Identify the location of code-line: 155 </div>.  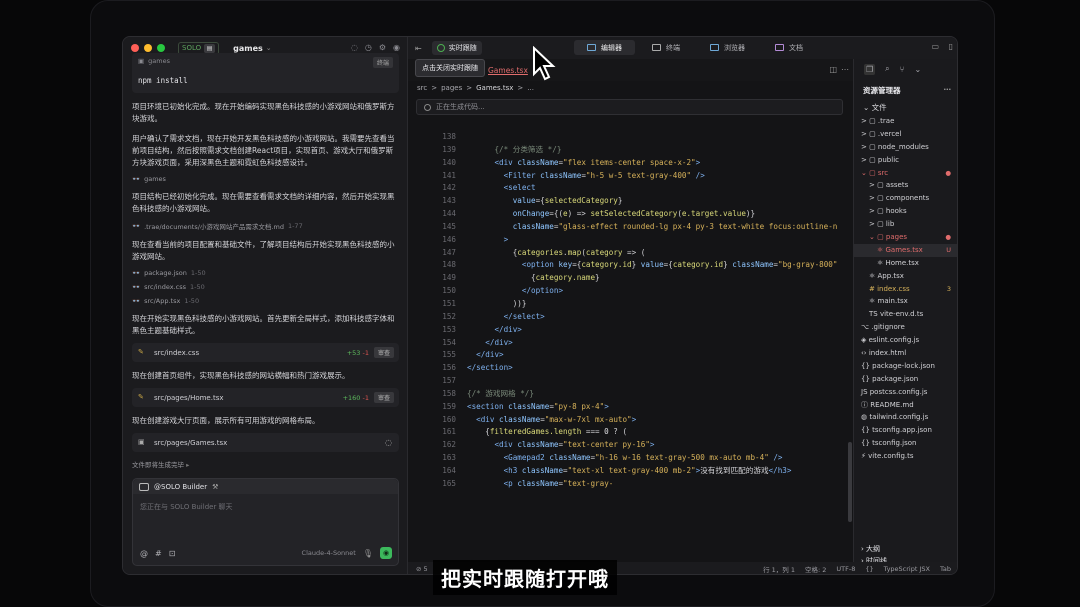
(630, 355).